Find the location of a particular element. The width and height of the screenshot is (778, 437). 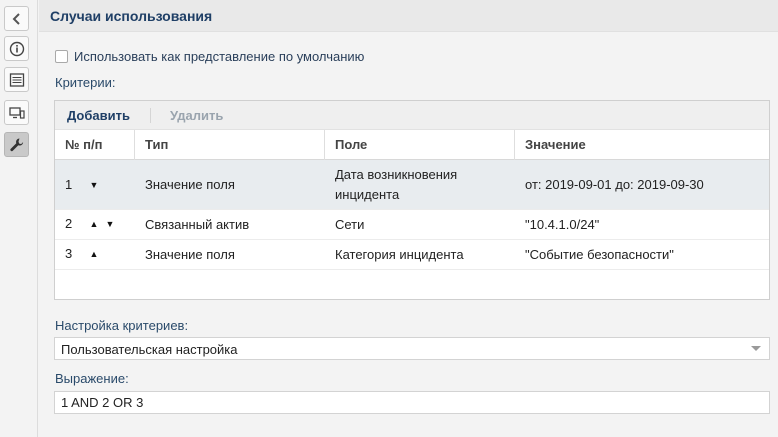

row-value: от: 2019-09-01 до: 2019-09-30 is located at coordinates (614, 184).